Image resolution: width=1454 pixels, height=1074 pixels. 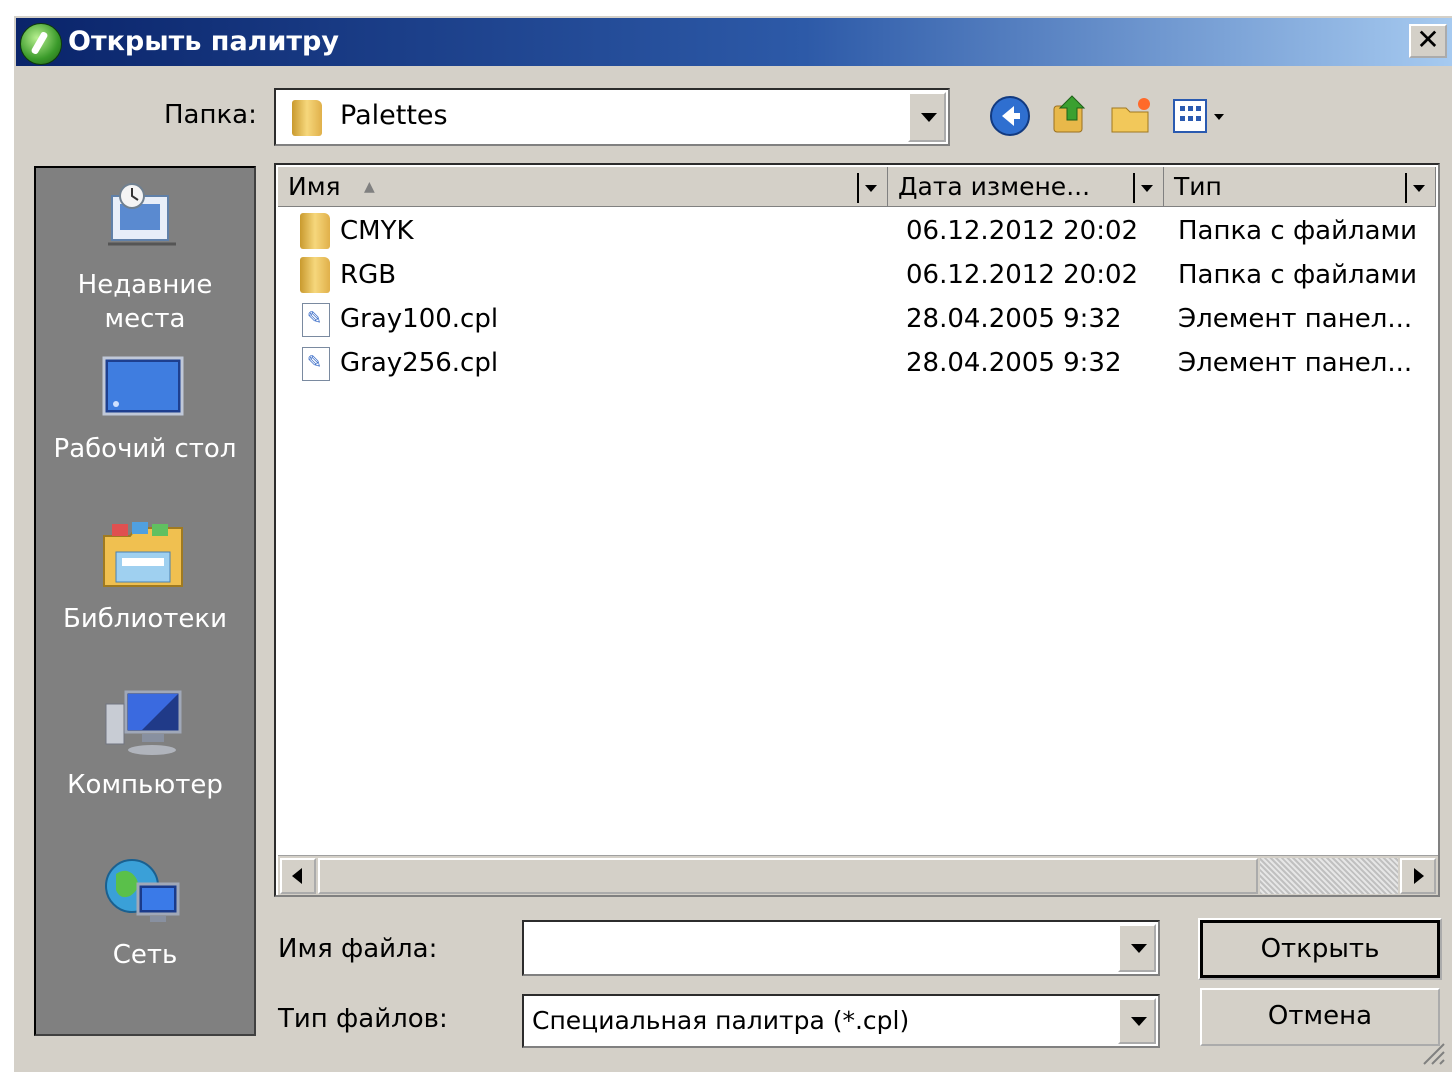 I want to click on place-label-desktop: Рабочий стол, so click(x=145, y=449).